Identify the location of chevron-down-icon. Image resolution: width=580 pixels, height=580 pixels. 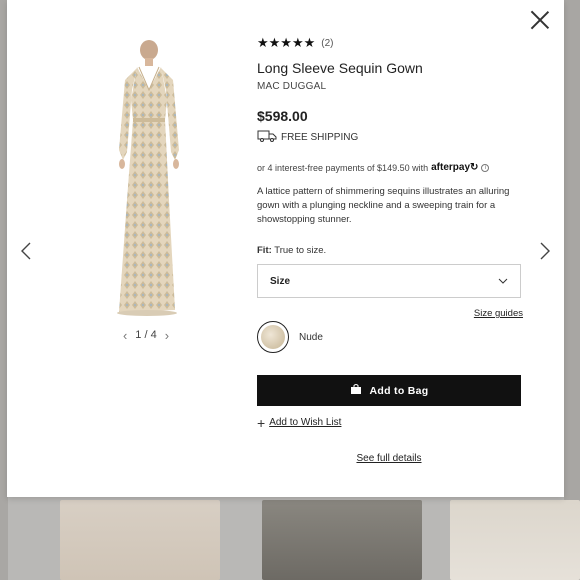
(503, 281).